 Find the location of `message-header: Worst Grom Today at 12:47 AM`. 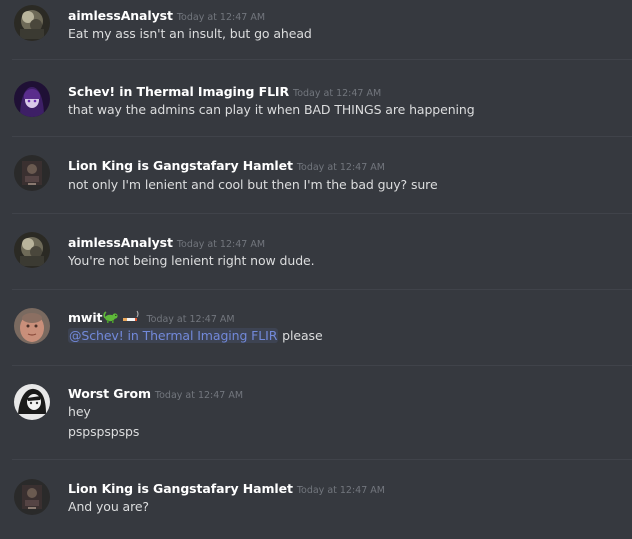

message-header: Worst Grom Today at 12:47 AM is located at coordinates (155, 394).